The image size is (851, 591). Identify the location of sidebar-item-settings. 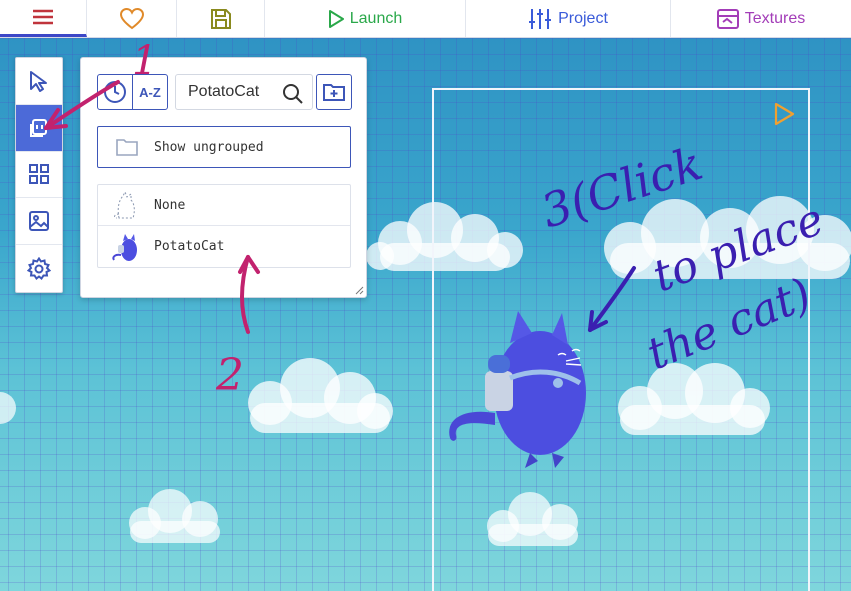
(39, 268).